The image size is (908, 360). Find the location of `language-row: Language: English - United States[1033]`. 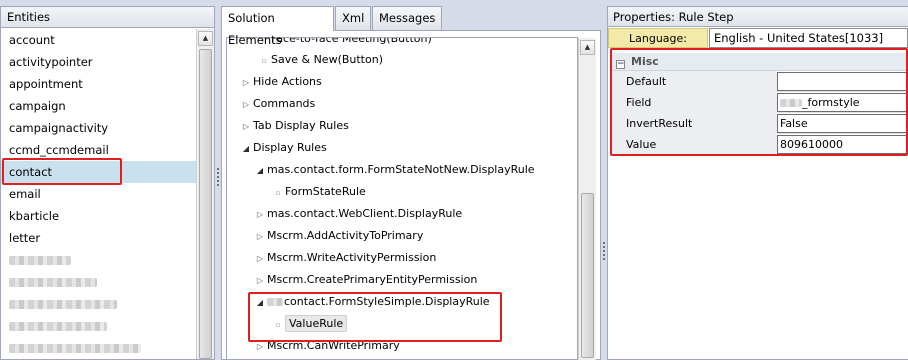

language-row: Language: English - United States[1033] is located at coordinates (758, 38).